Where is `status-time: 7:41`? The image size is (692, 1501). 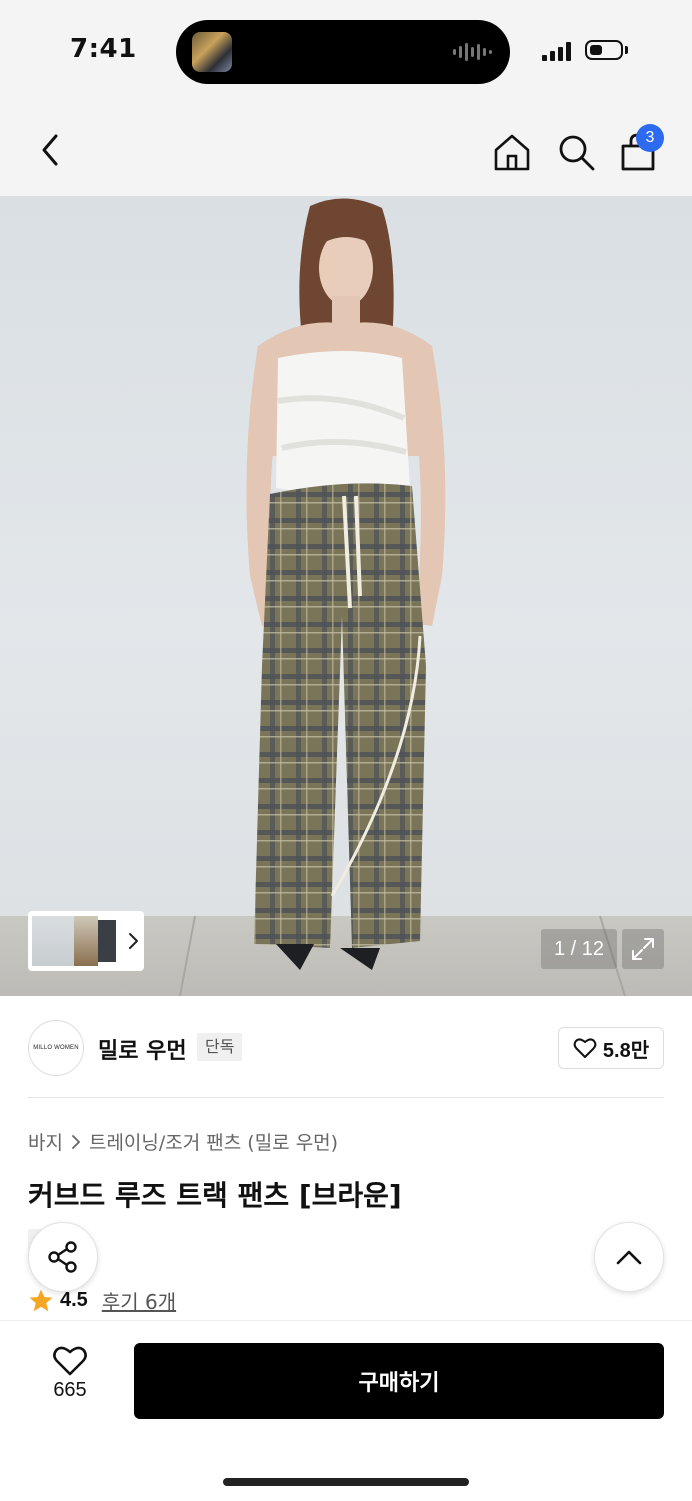
status-time: 7:41 is located at coordinates (103, 49).